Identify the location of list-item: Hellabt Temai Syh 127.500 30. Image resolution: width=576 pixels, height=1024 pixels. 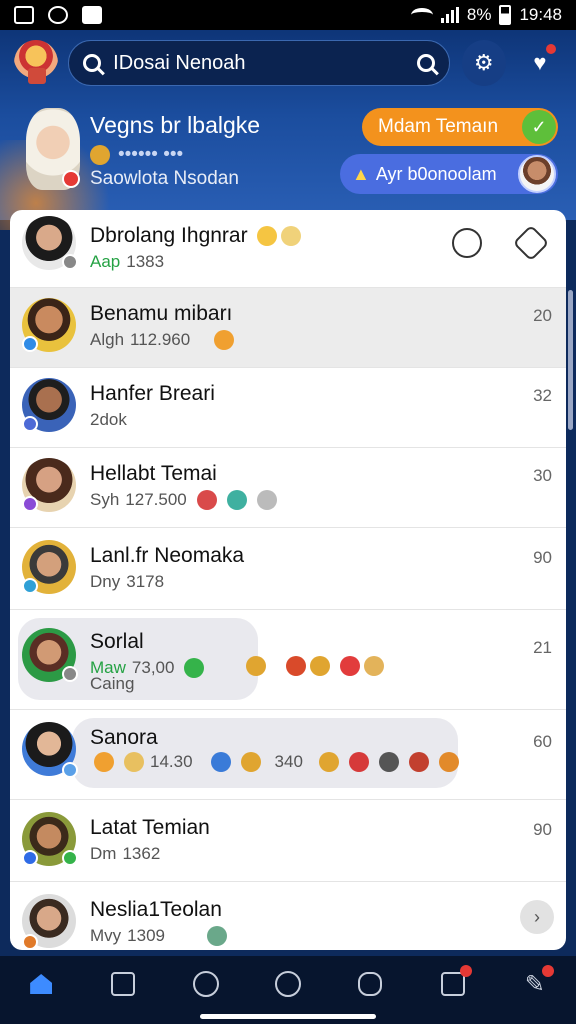
(288, 488).